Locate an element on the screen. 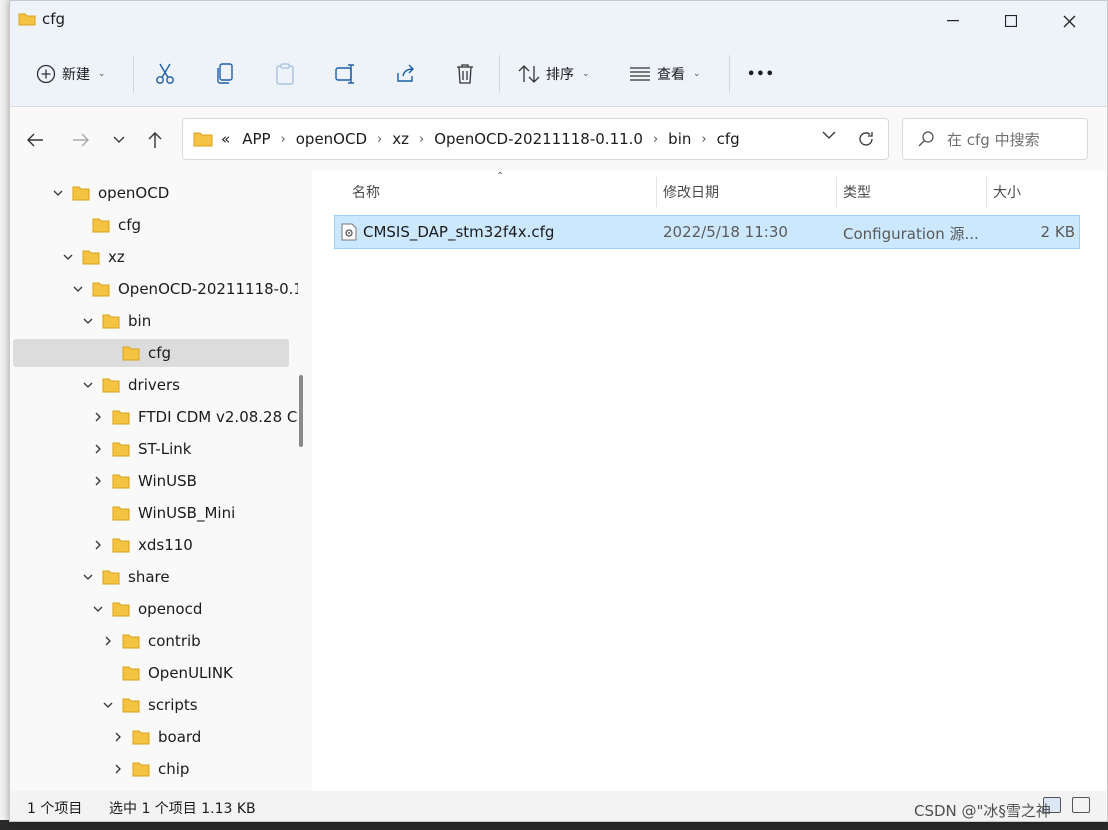  breadcrumb-bin: bin is located at coordinates (679, 139).